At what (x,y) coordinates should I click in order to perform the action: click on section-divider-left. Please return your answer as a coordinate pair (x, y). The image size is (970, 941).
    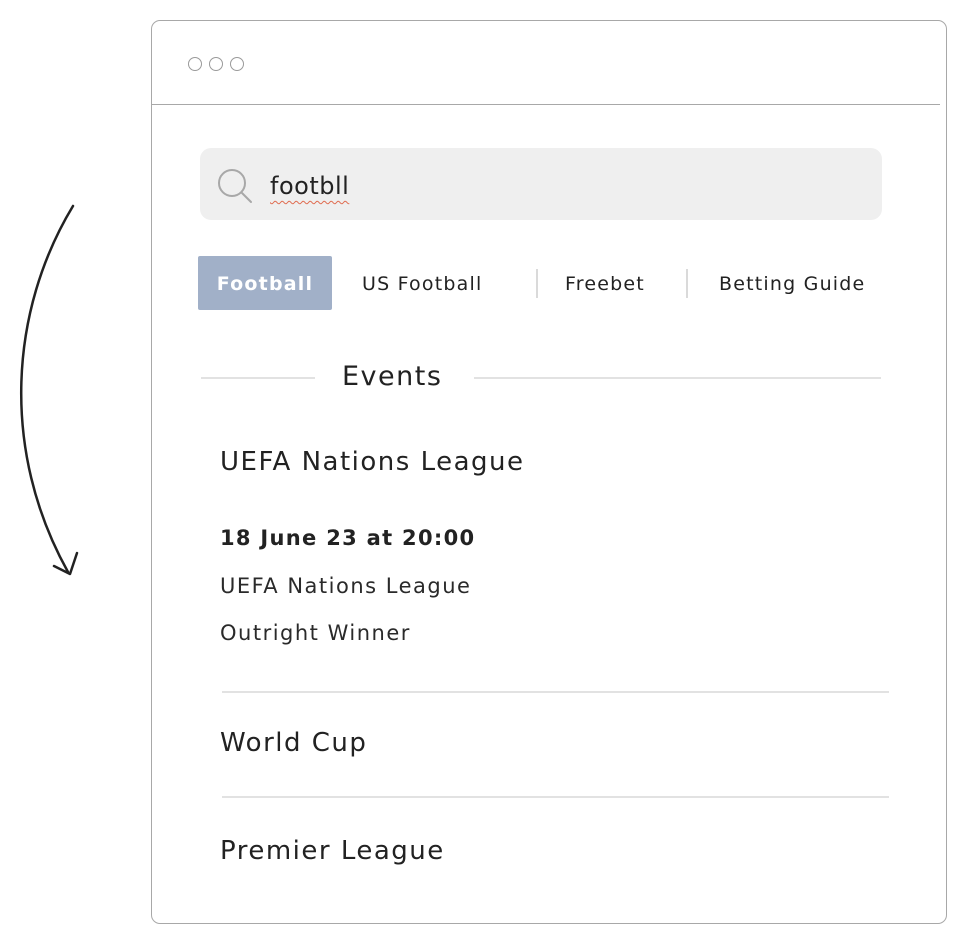
    Looking at the image, I should click on (258, 378).